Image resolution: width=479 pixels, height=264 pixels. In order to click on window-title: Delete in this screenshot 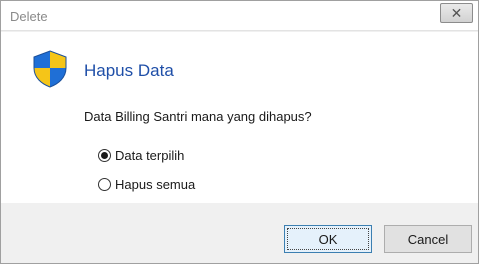, I will do `click(29, 16)`.